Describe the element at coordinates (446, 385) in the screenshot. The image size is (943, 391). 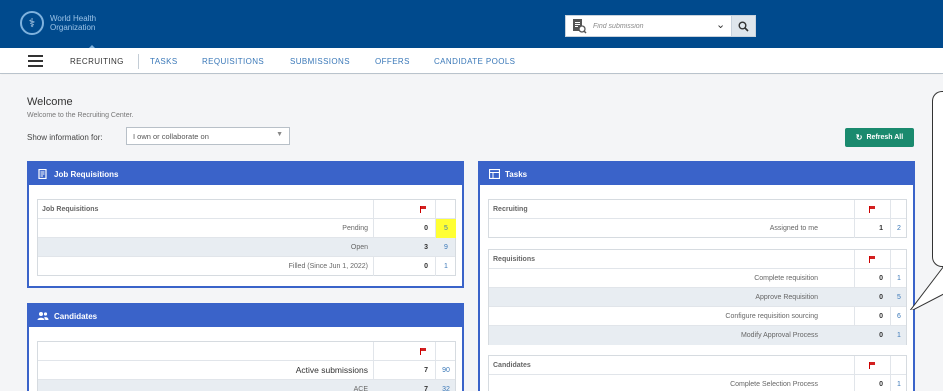
I see `ace-link: 32` at that location.